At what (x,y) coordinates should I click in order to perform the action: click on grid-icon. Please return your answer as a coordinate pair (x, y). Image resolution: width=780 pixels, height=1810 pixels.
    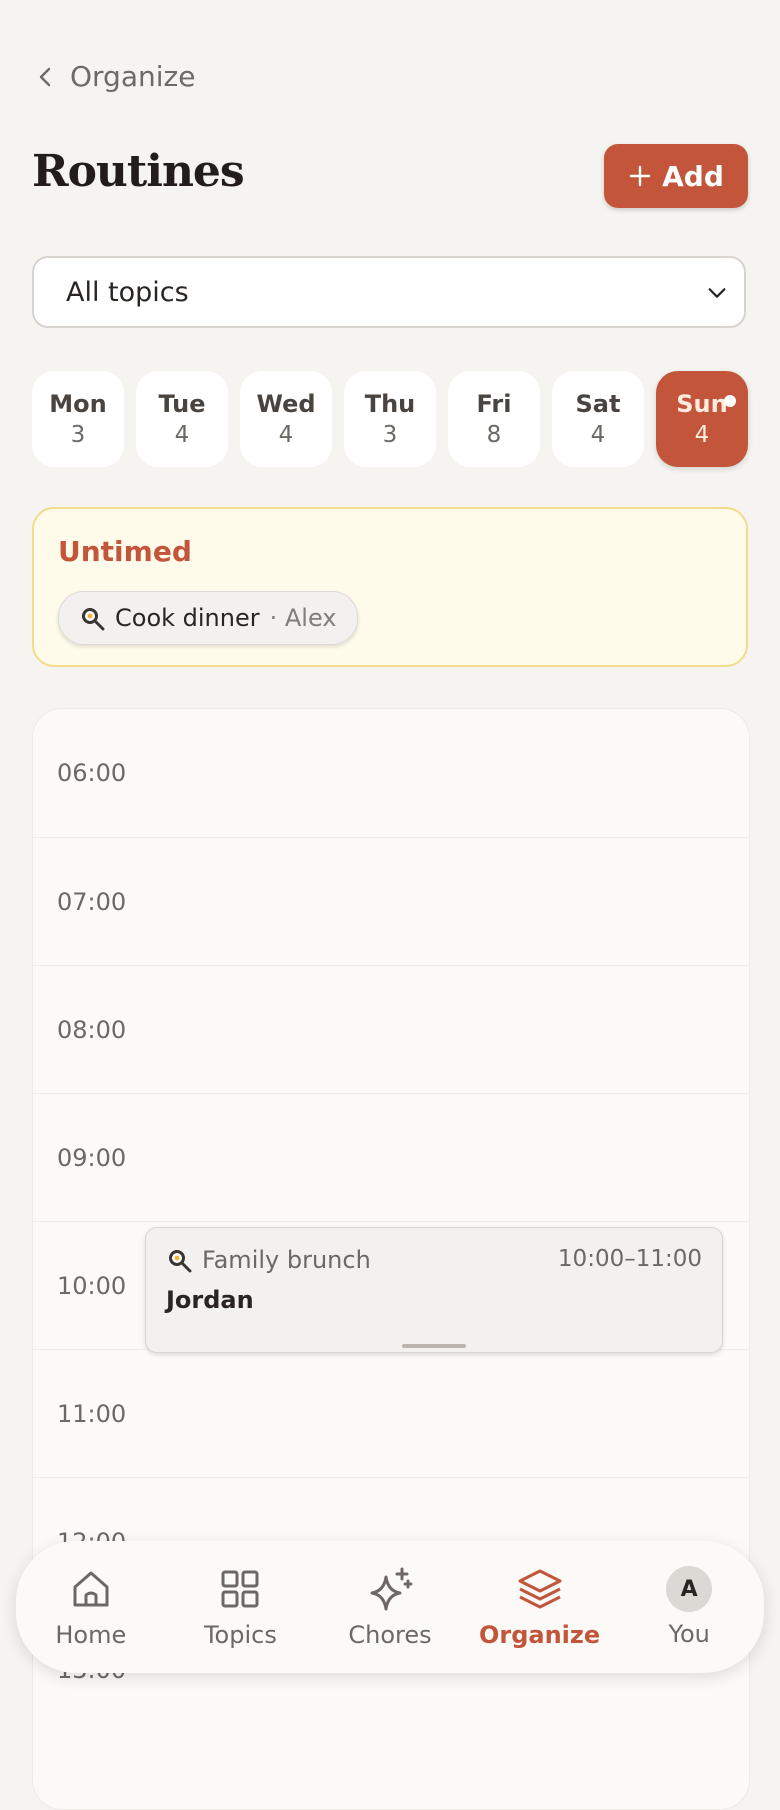
    Looking at the image, I should click on (240, 1589).